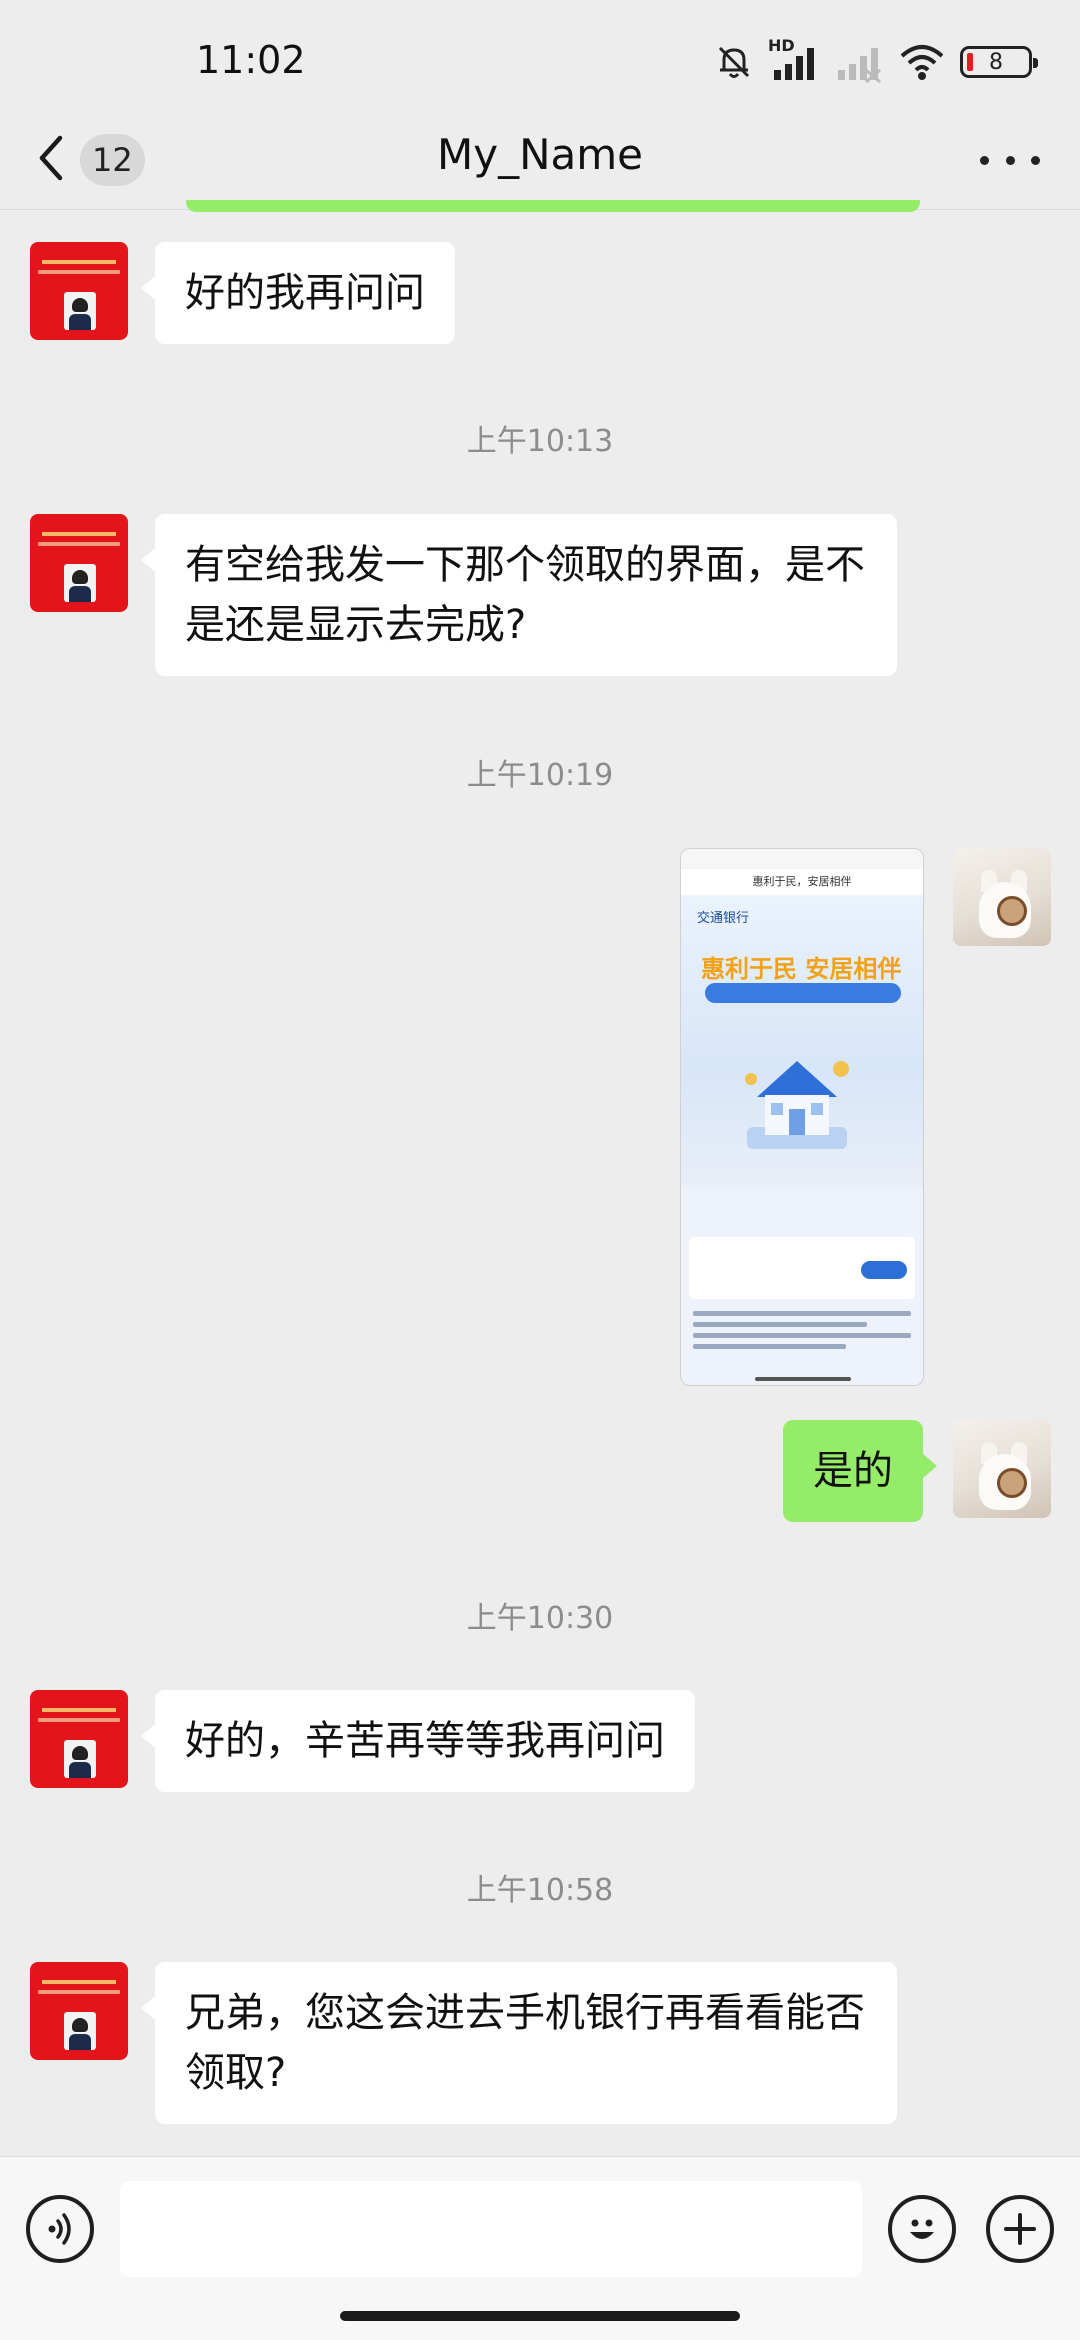 The height and width of the screenshot is (2340, 1080). I want to click on message-timestamp: 上午10:19, so click(540, 775).